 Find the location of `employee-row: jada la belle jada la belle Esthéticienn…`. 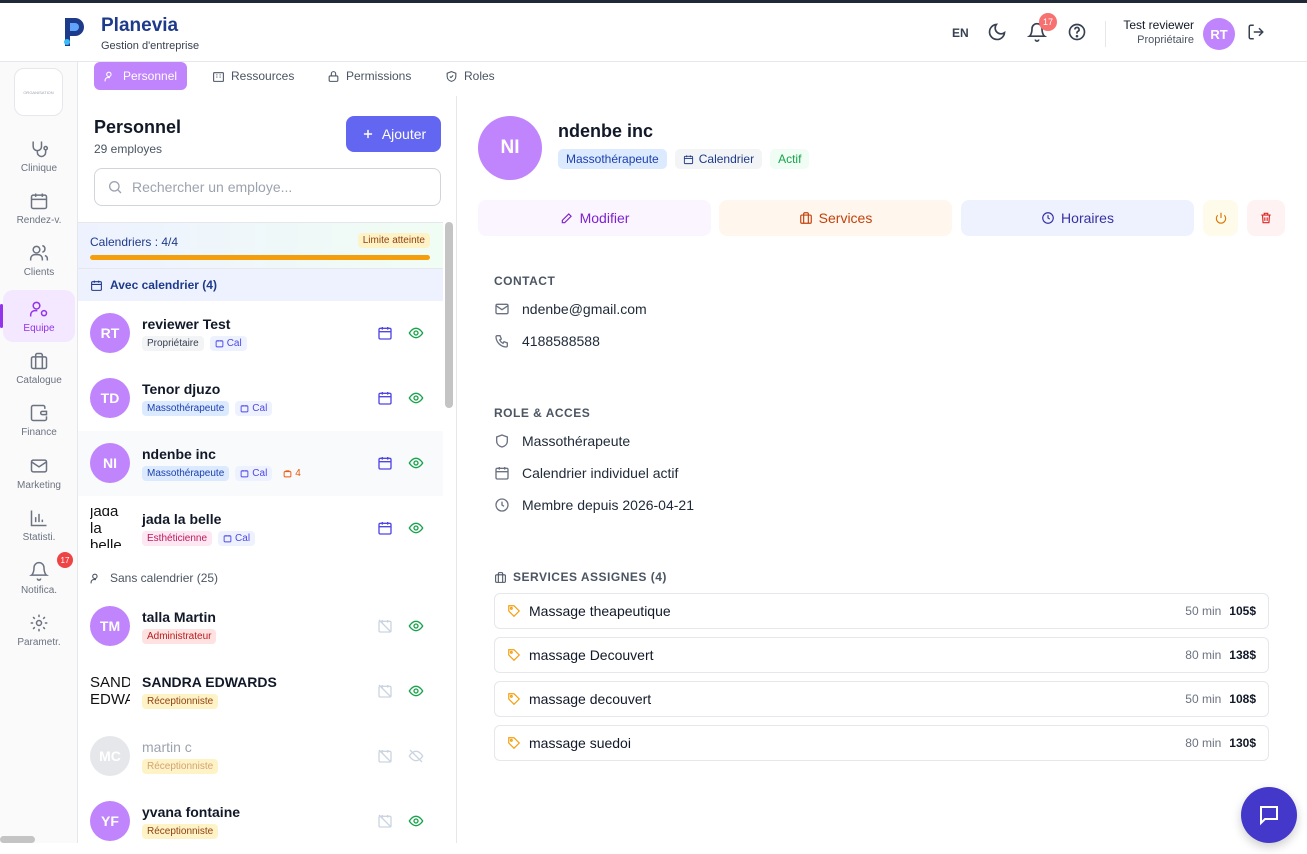

employee-row: jada la belle jada la belle Esthéticienn… is located at coordinates (260, 528).